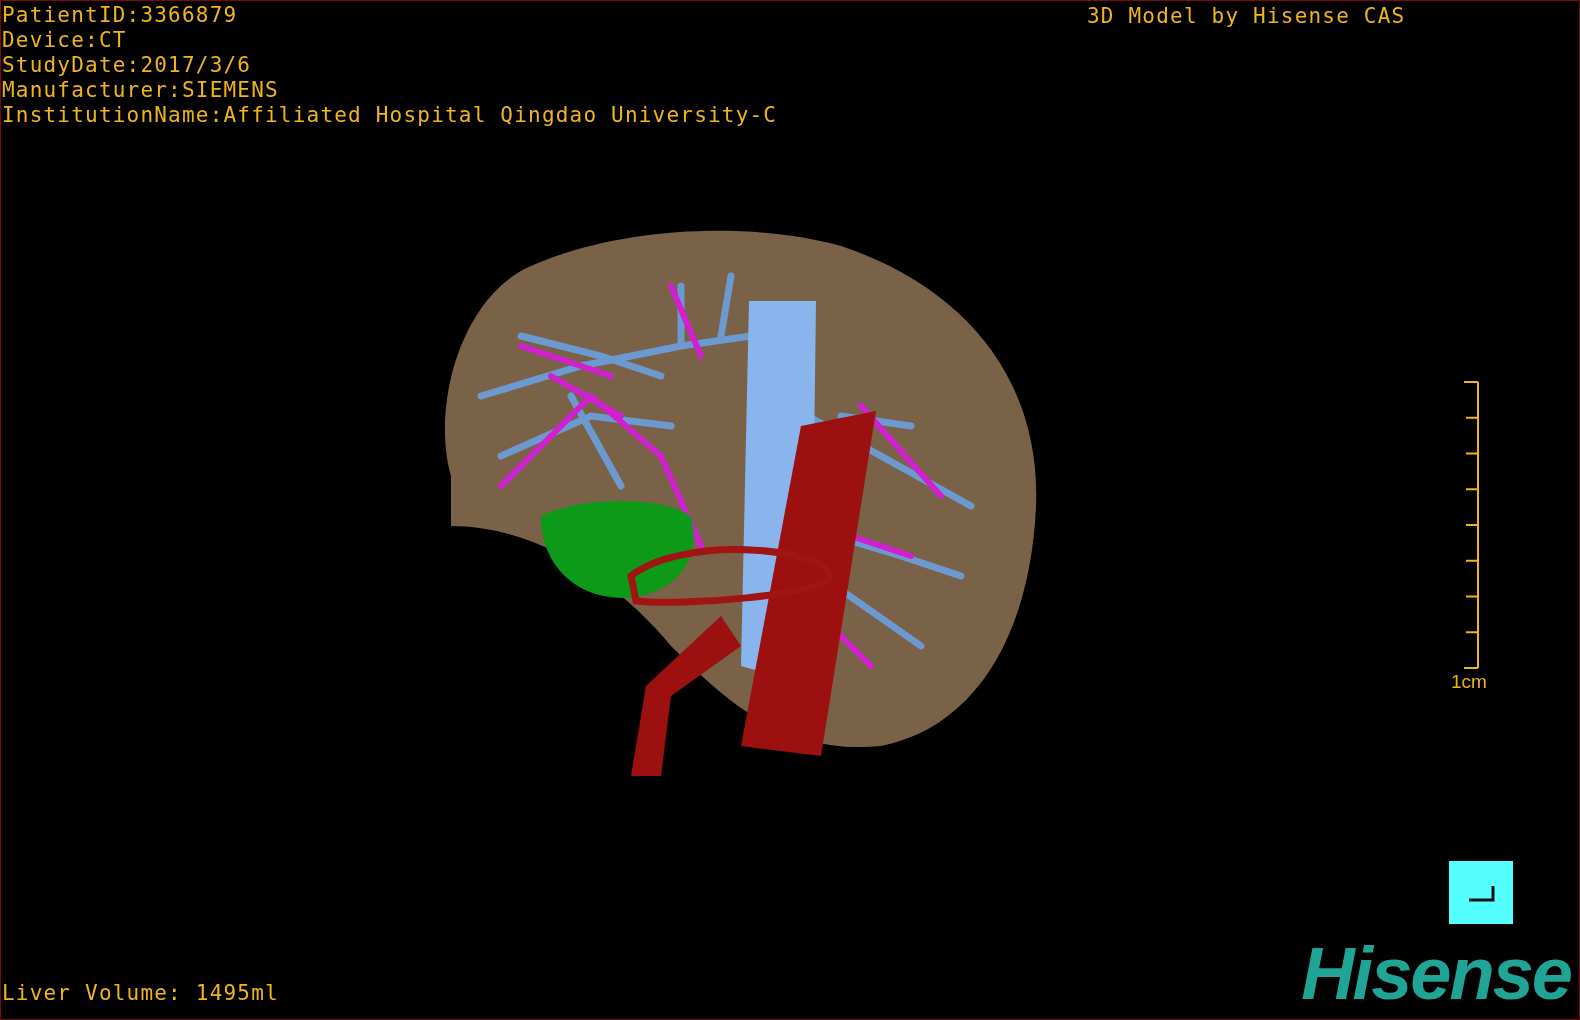  I want to click on study-info-text: InstitutionName:Affiliated Hospital Qingdao University-C, so click(390, 115).